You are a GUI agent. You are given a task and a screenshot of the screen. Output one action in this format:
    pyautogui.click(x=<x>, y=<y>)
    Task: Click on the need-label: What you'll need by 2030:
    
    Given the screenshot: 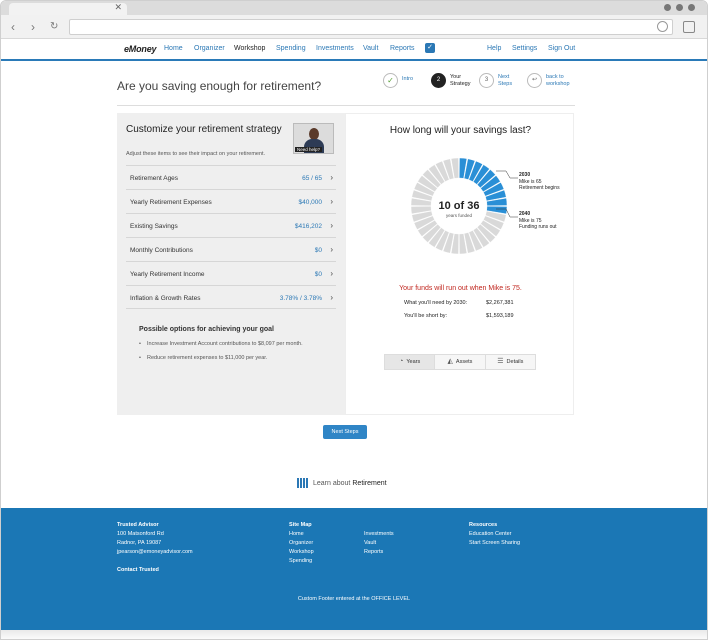 What is the action you would take?
    pyautogui.click(x=436, y=303)
    